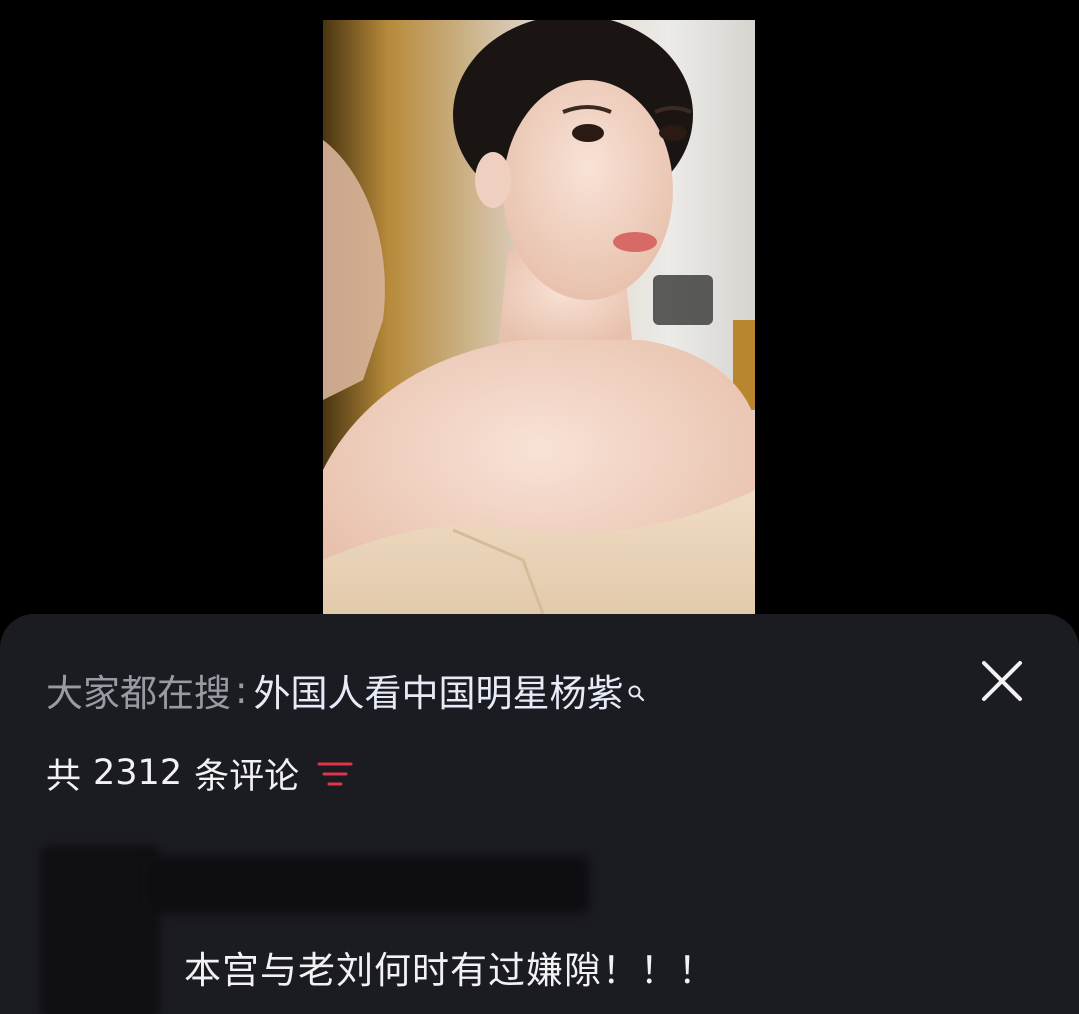  I want to click on comment-count-suffix: 条评论, so click(247, 776).